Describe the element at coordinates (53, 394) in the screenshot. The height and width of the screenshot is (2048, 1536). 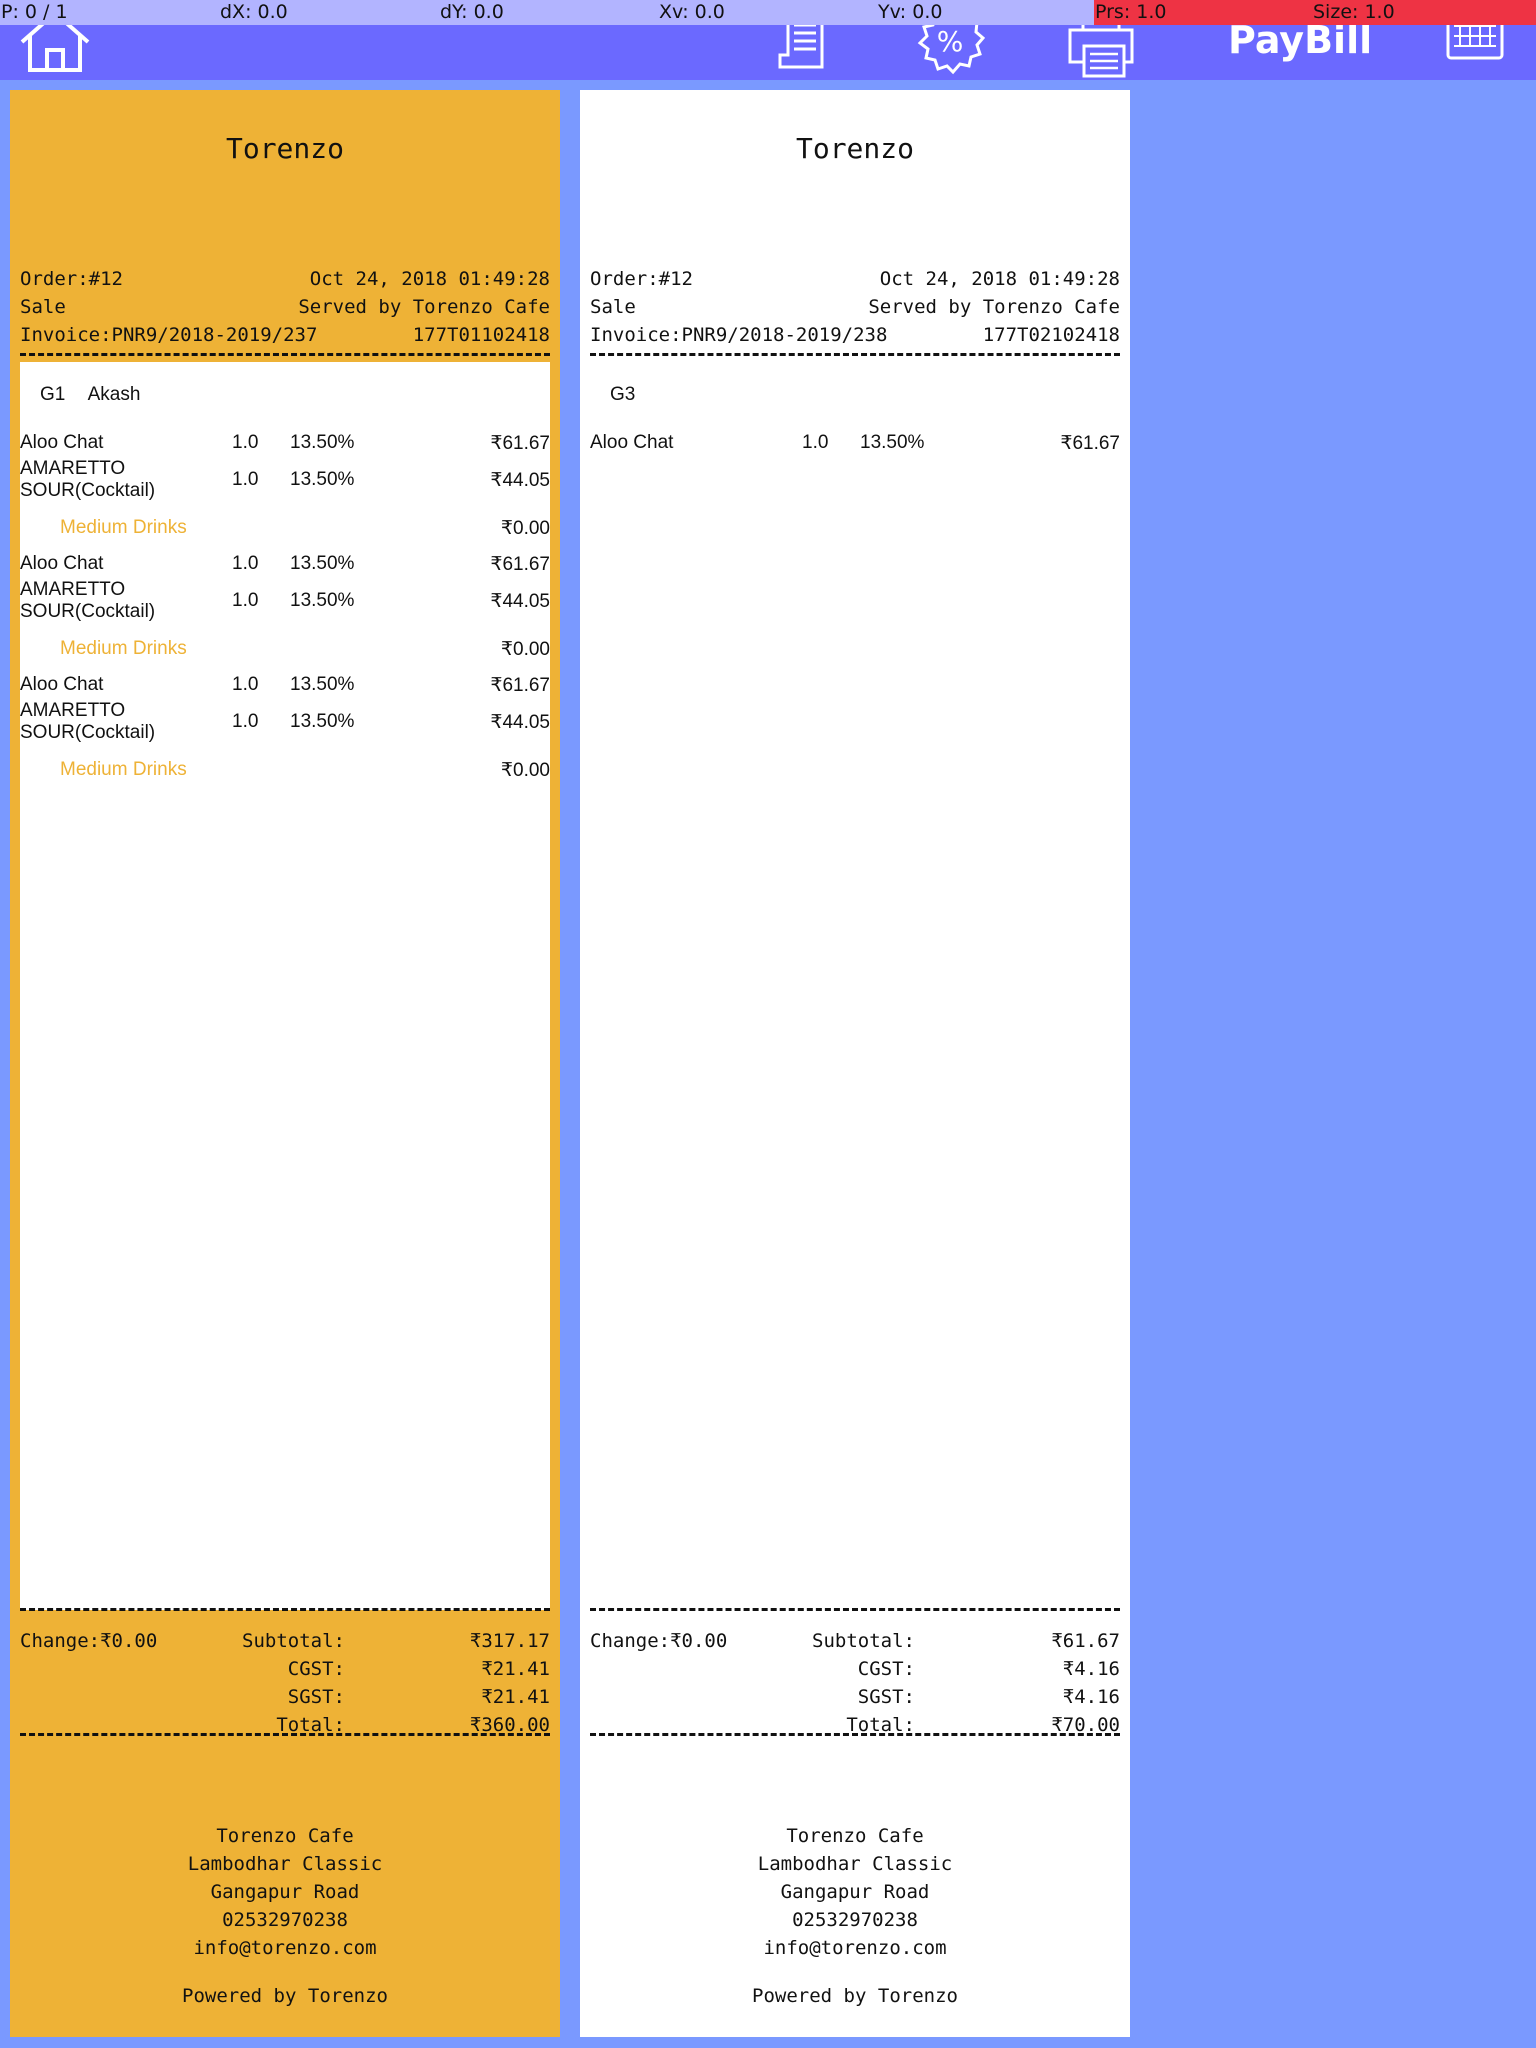
I see `table-number: G1` at that location.